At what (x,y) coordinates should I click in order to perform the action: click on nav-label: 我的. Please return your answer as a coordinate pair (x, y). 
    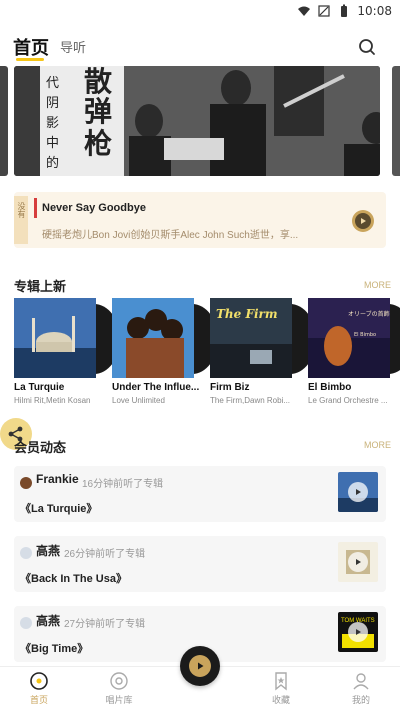
    Looking at the image, I should click on (360, 700).